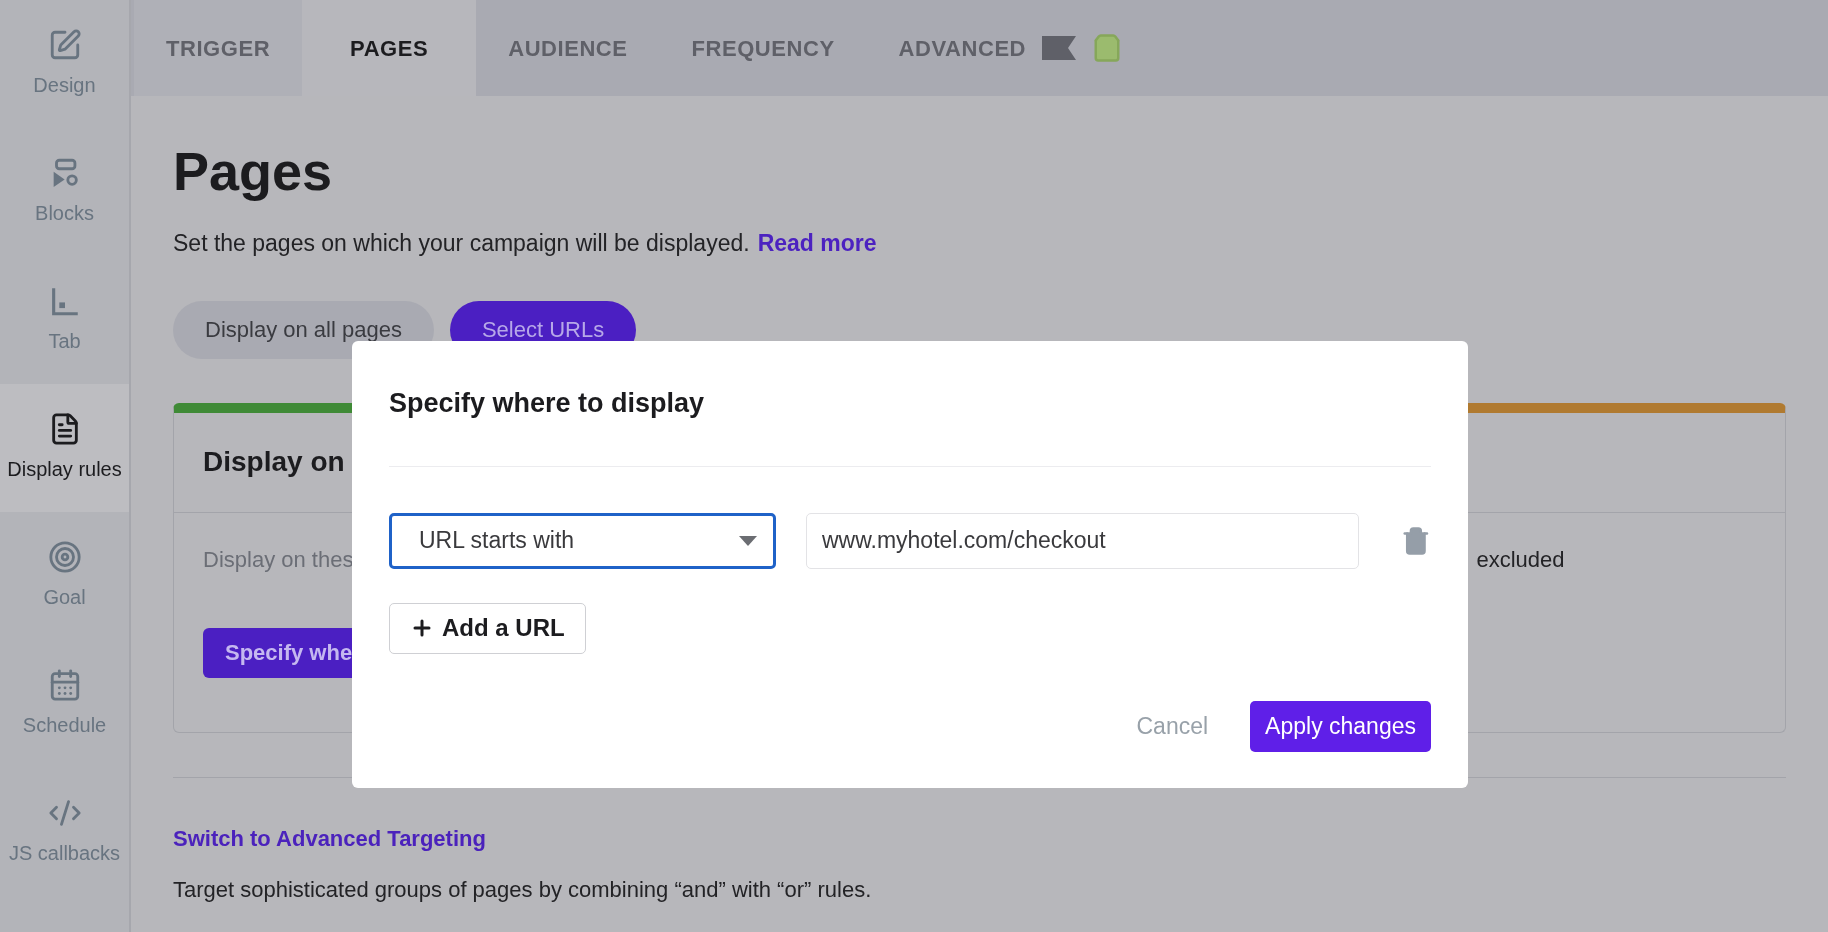 Image resolution: width=1828 pixels, height=932 pixels. I want to click on card-description: Display on thes, so click(278, 559).